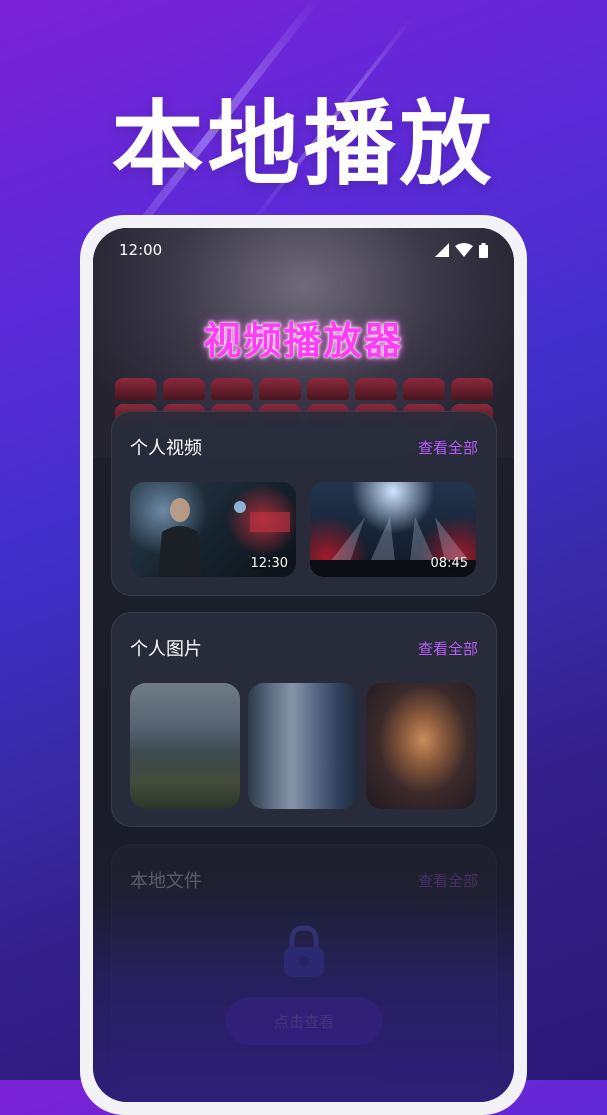  Describe the element at coordinates (303, 341) in the screenshot. I see `app-title: 视频播放器` at that location.